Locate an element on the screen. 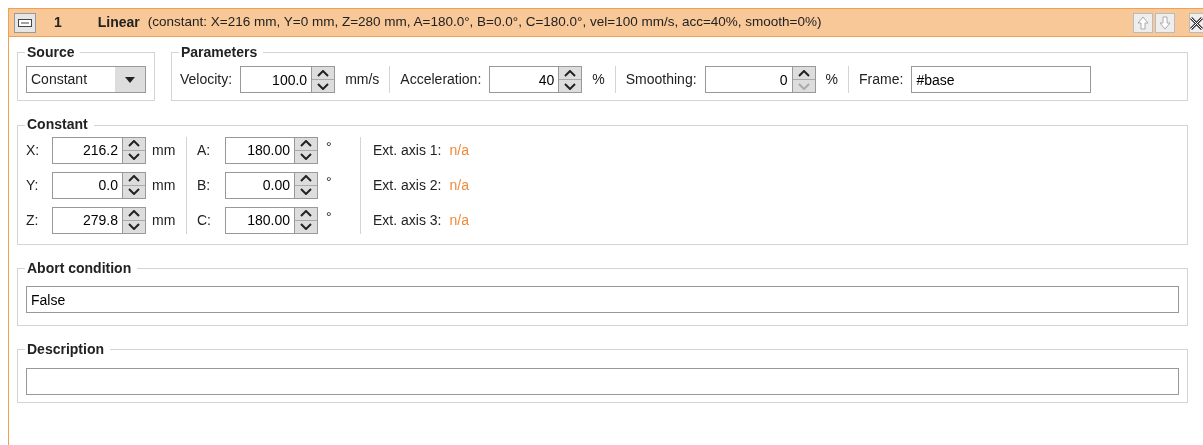  field-label: C: is located at coordinates (204, 220).